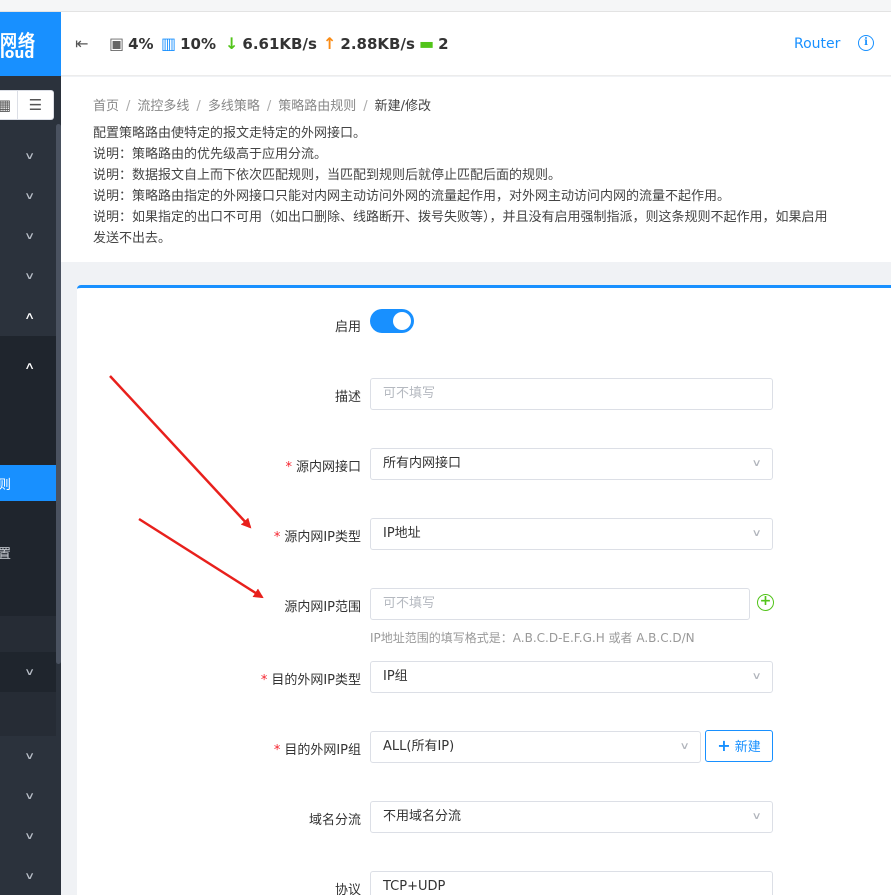 The width and height of the screenshot is (891, 895). Describe the element at coordinates (377, 43) in the screenshot. I see `upload-value: 2.88KB/s` at that location.